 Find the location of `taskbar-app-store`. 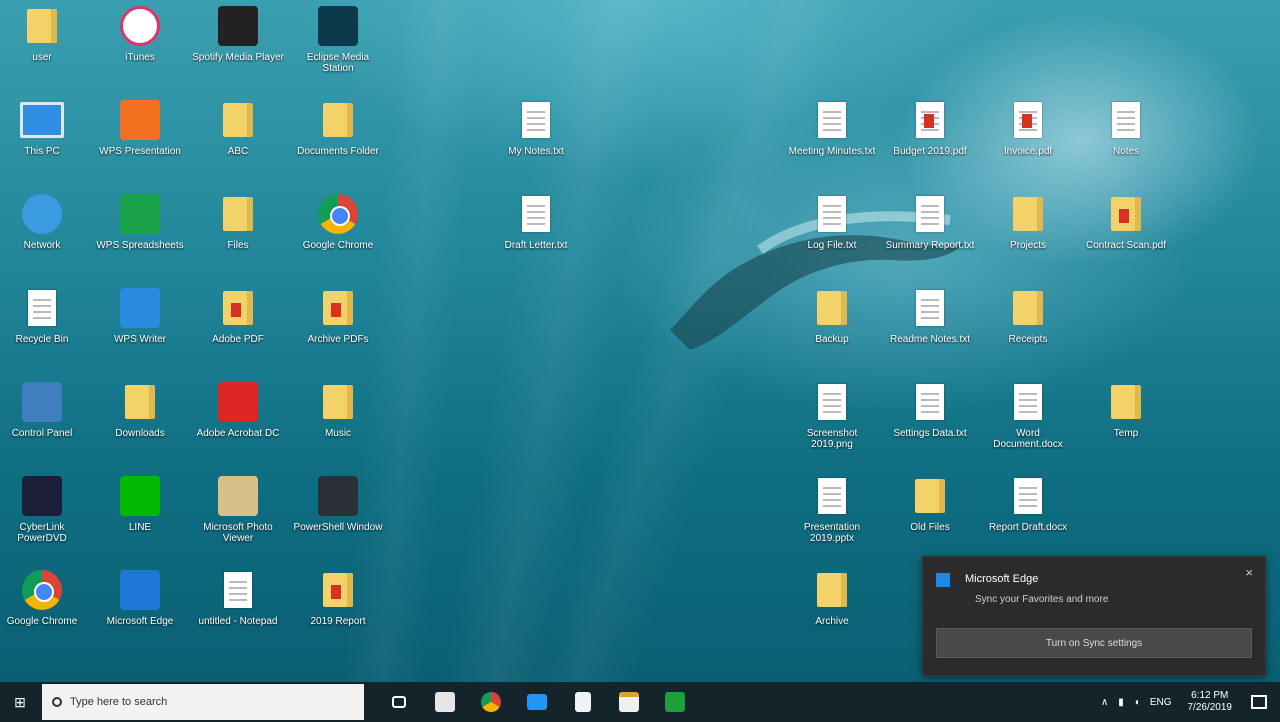

taskbar-app-store is located at coordinates (629, 702).